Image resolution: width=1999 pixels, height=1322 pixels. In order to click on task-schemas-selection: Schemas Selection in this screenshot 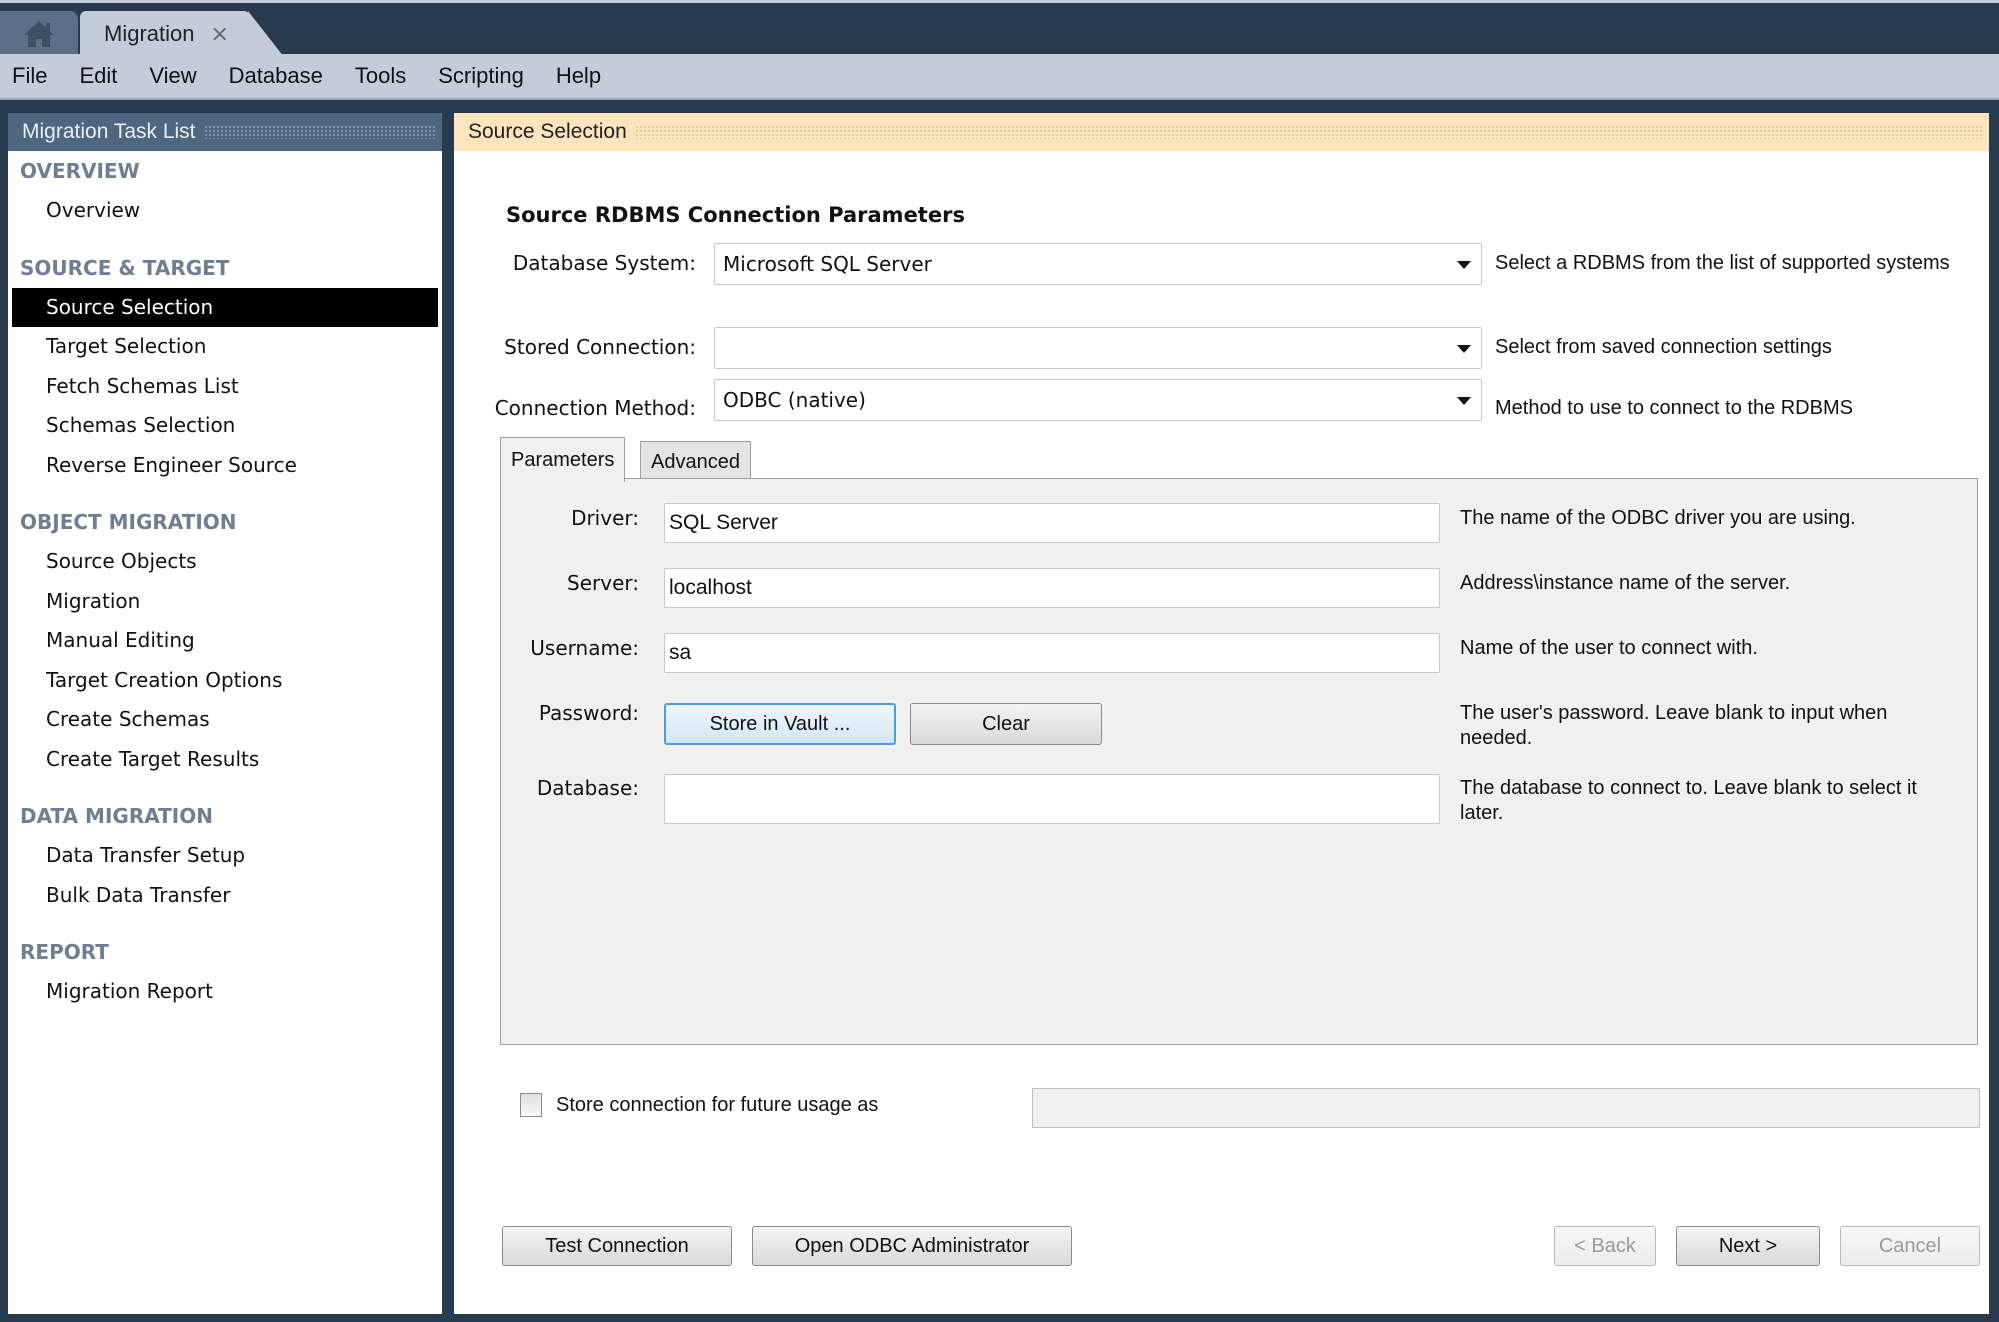, I will do `click(225, 426)`.